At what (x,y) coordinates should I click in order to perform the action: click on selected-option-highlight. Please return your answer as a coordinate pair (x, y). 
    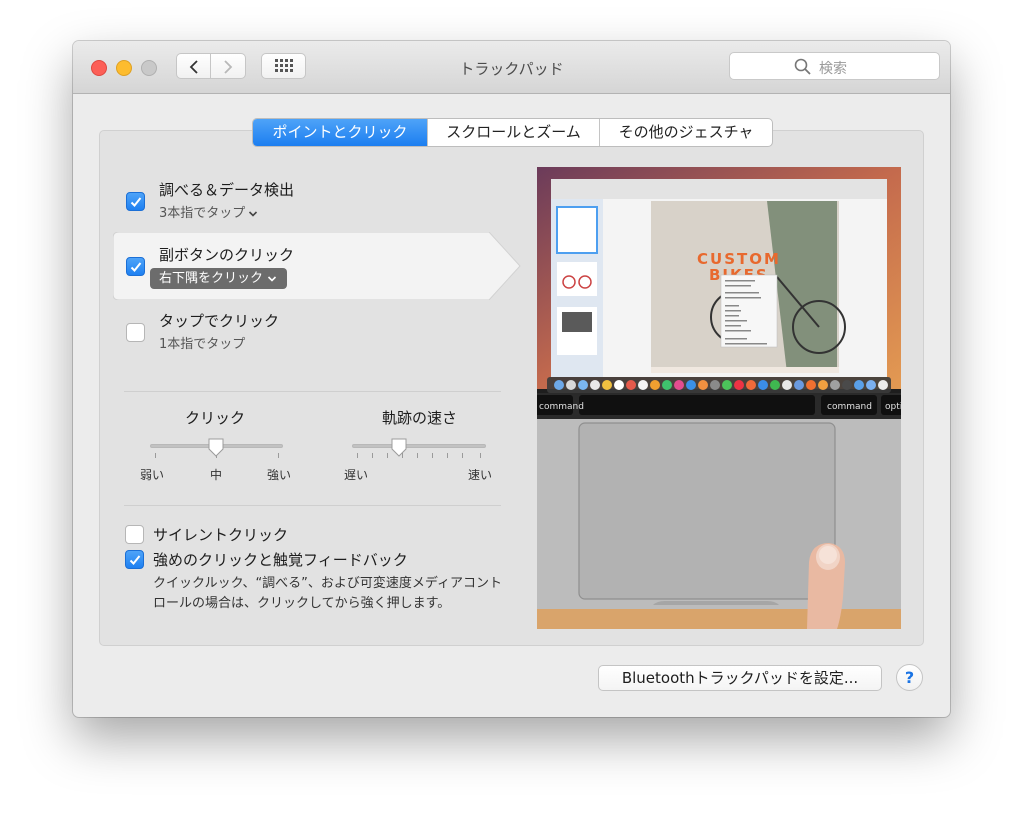
    Looking at the image, I should click on (317, 266).